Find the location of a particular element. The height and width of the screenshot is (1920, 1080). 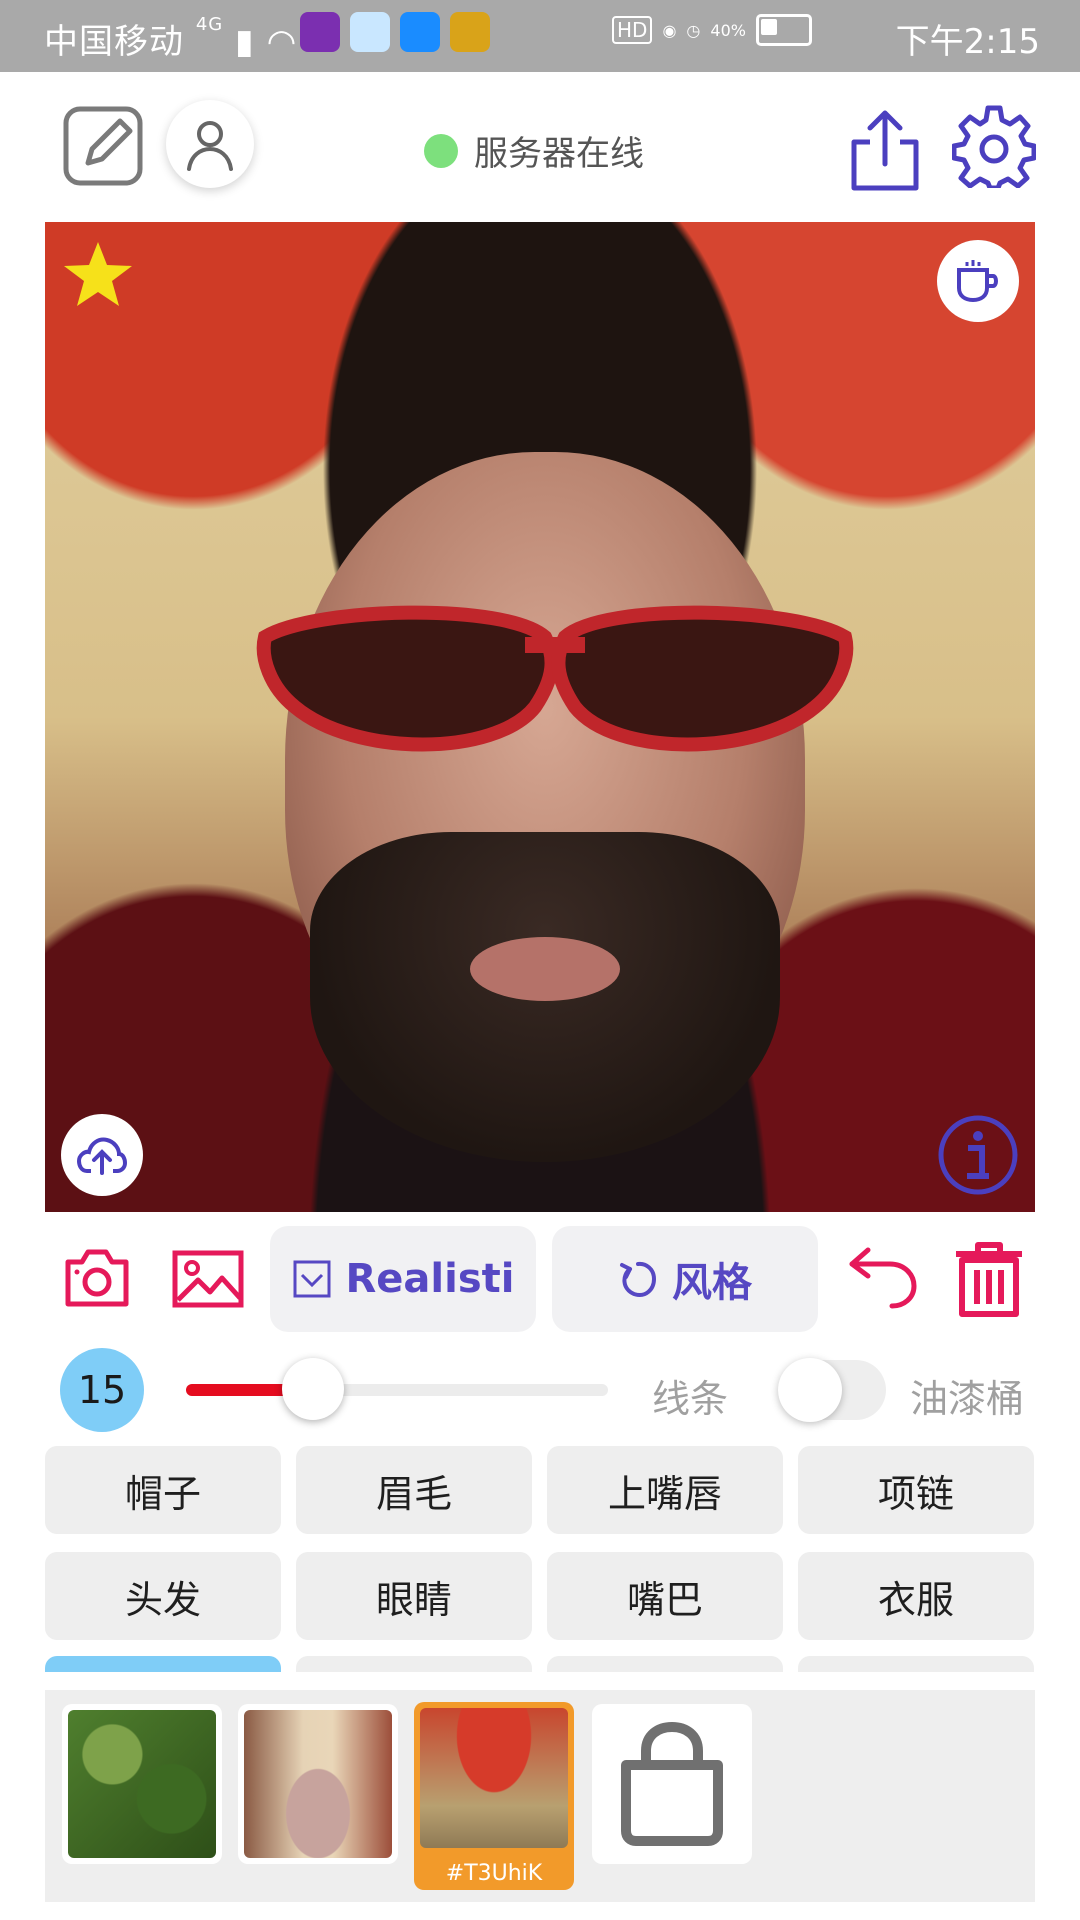

undo-icon is located at coordinates (882, 1277).